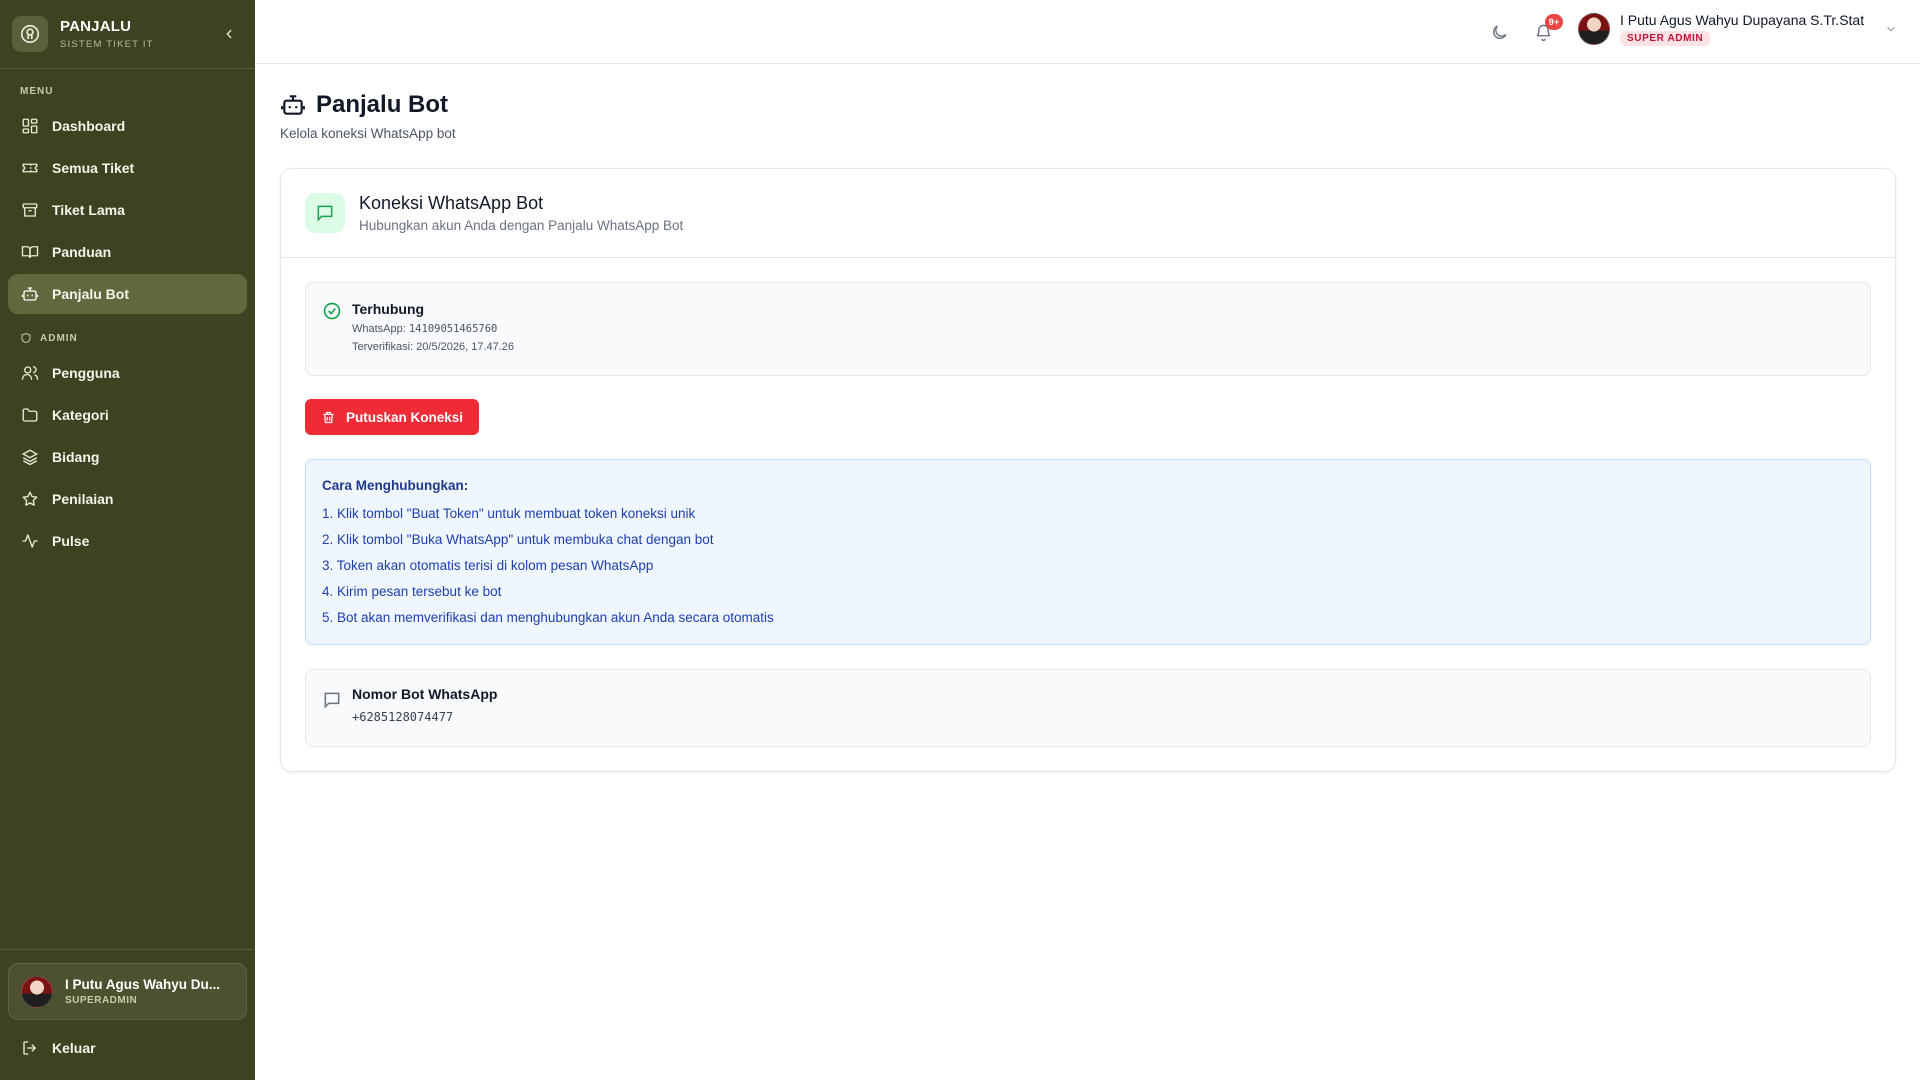  Describe the element at coordinates (30, 499) in the screenshot. I see `star-icon` at that location.